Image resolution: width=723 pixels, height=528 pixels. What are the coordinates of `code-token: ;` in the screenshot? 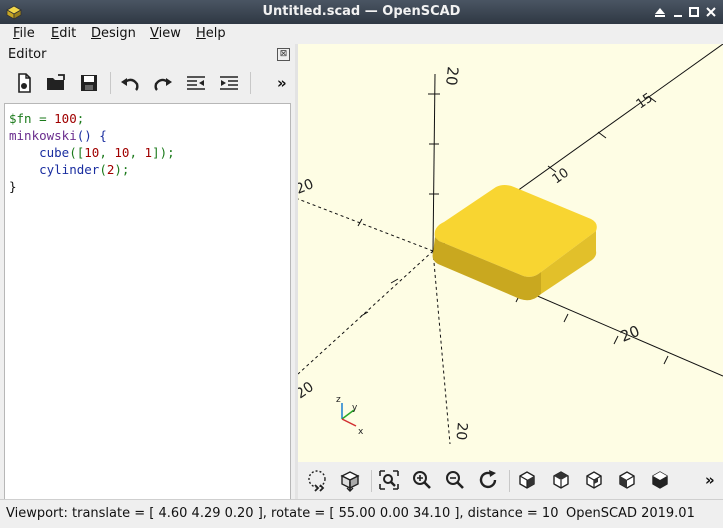 It's located at (80, 118).